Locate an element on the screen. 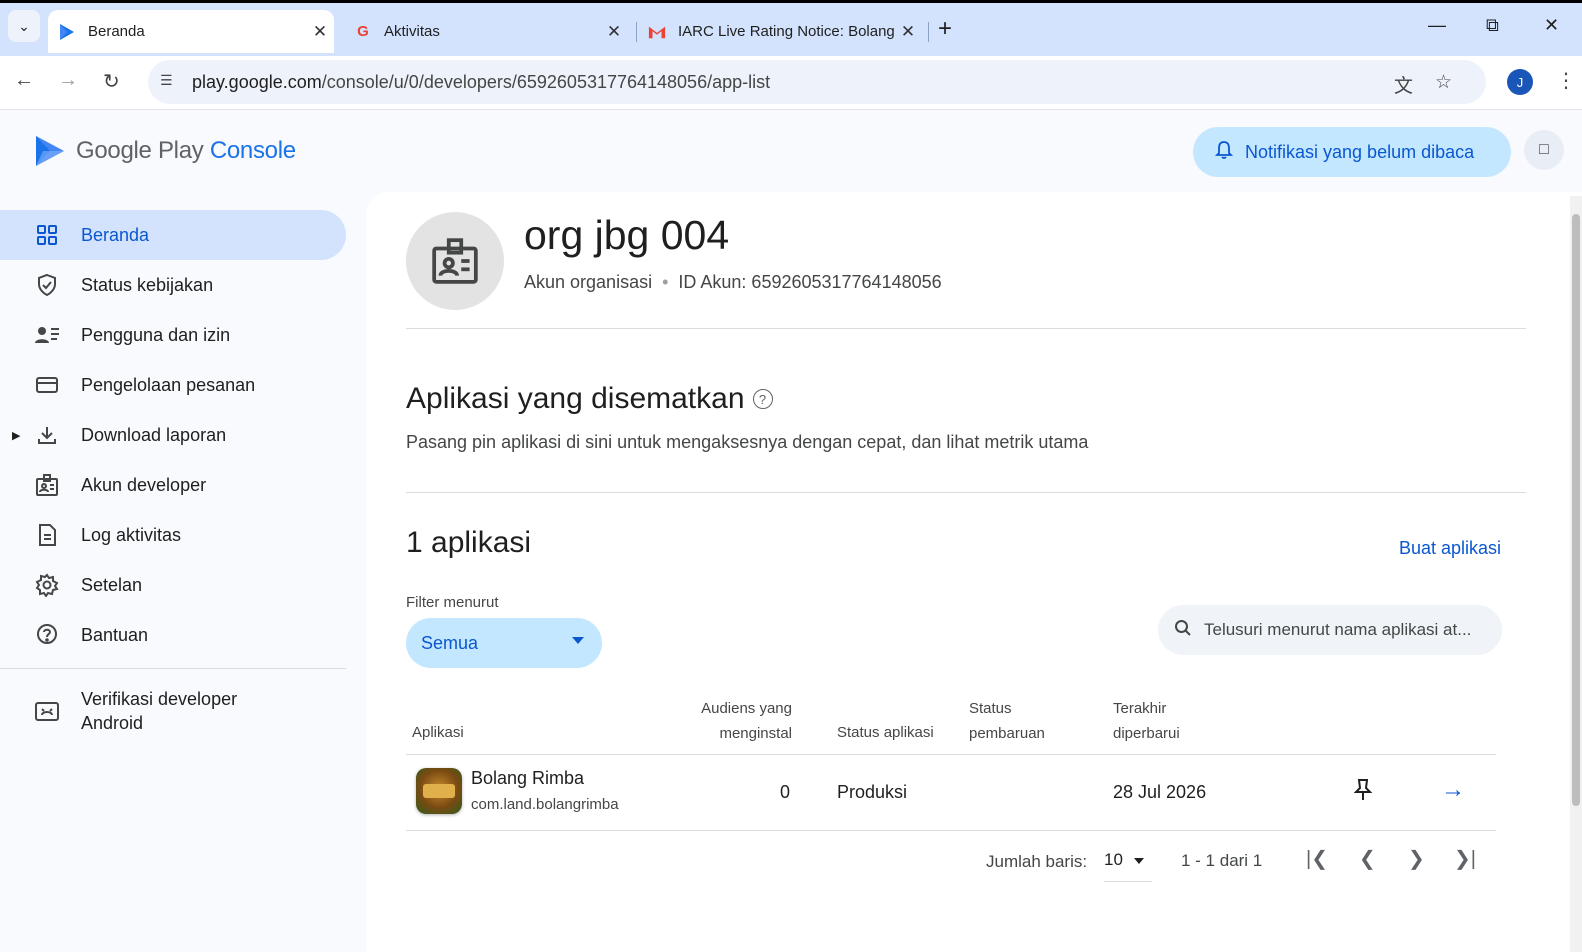  id-badge-icon: □ is located at coordinates (1544, 149).